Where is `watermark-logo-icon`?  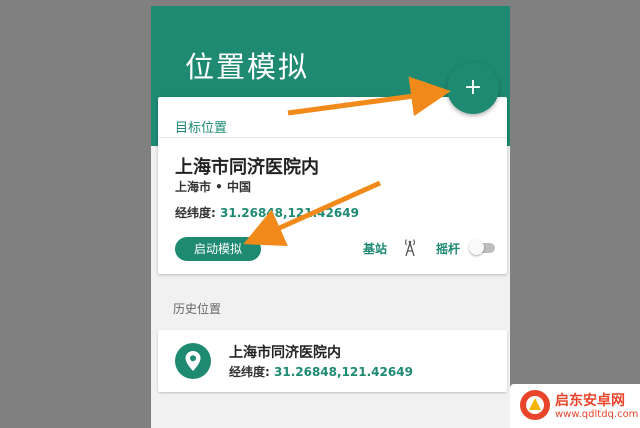 watermark-logo-icon is located at coordinates (535, 405).